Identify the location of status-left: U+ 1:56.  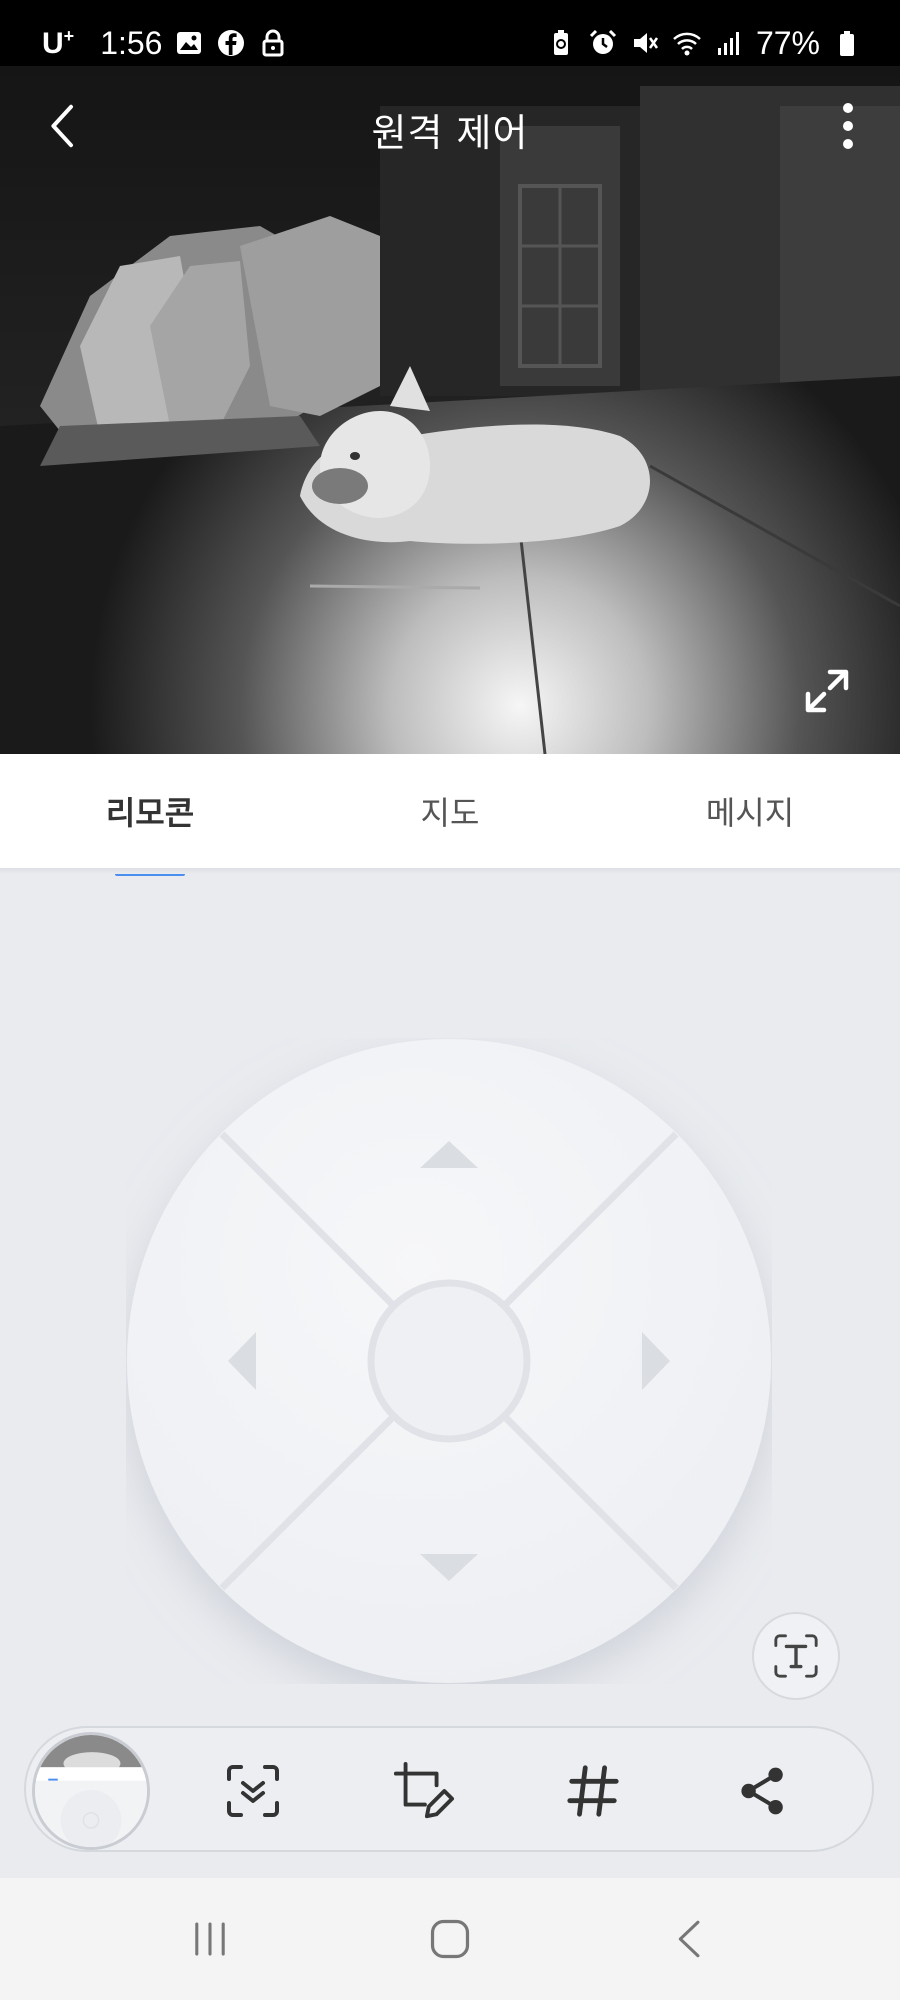
(165, 43).